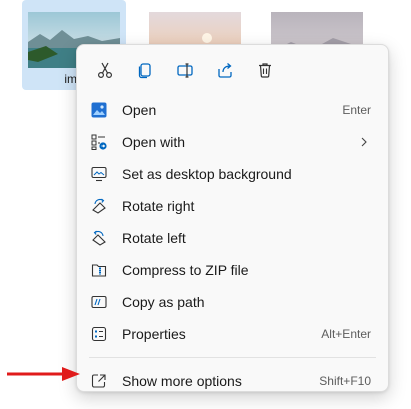  I want to click on menu-item-shortcut: Alt+Enter, so click(346, 334).